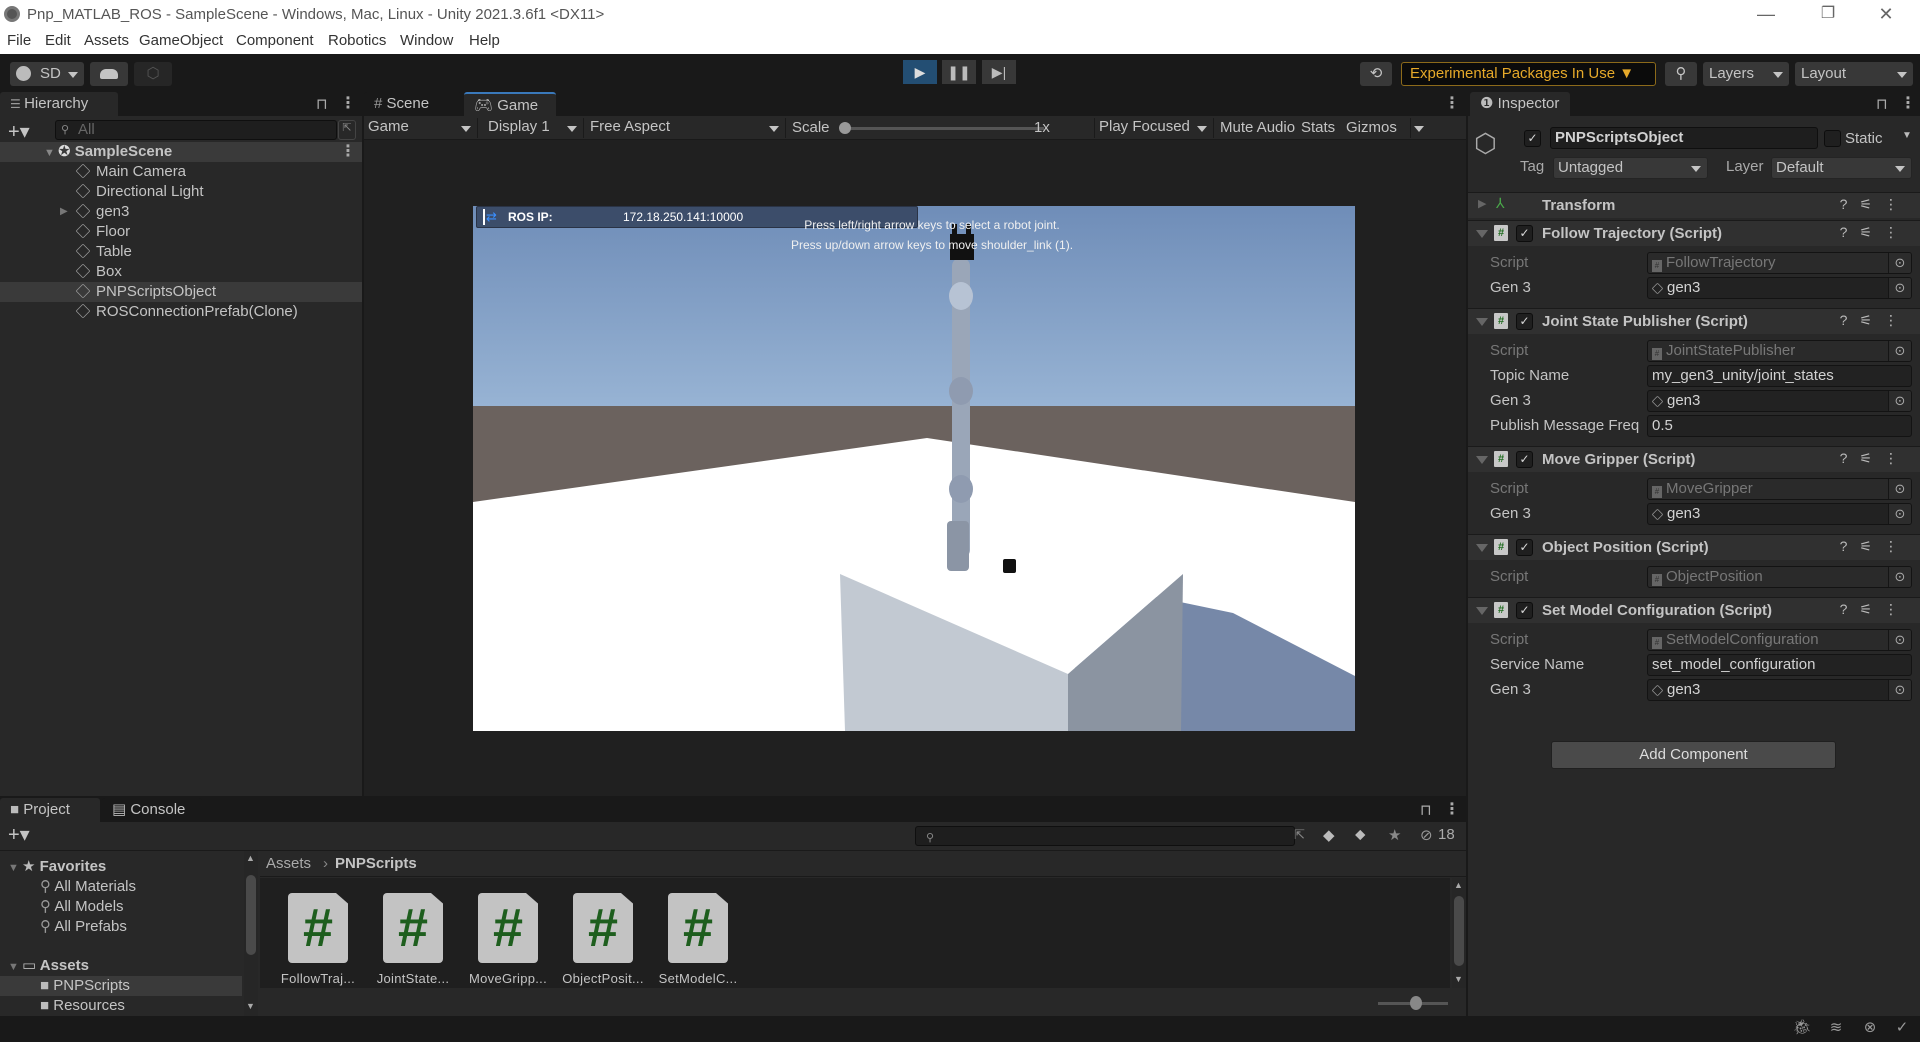  I want to click on search-expand-icon: ⇱, so click(1299, 835).